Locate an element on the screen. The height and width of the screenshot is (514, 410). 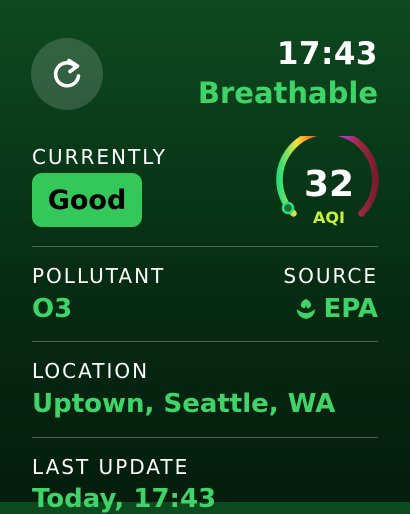
source-value: EPA is located at coordinates (350, 309).